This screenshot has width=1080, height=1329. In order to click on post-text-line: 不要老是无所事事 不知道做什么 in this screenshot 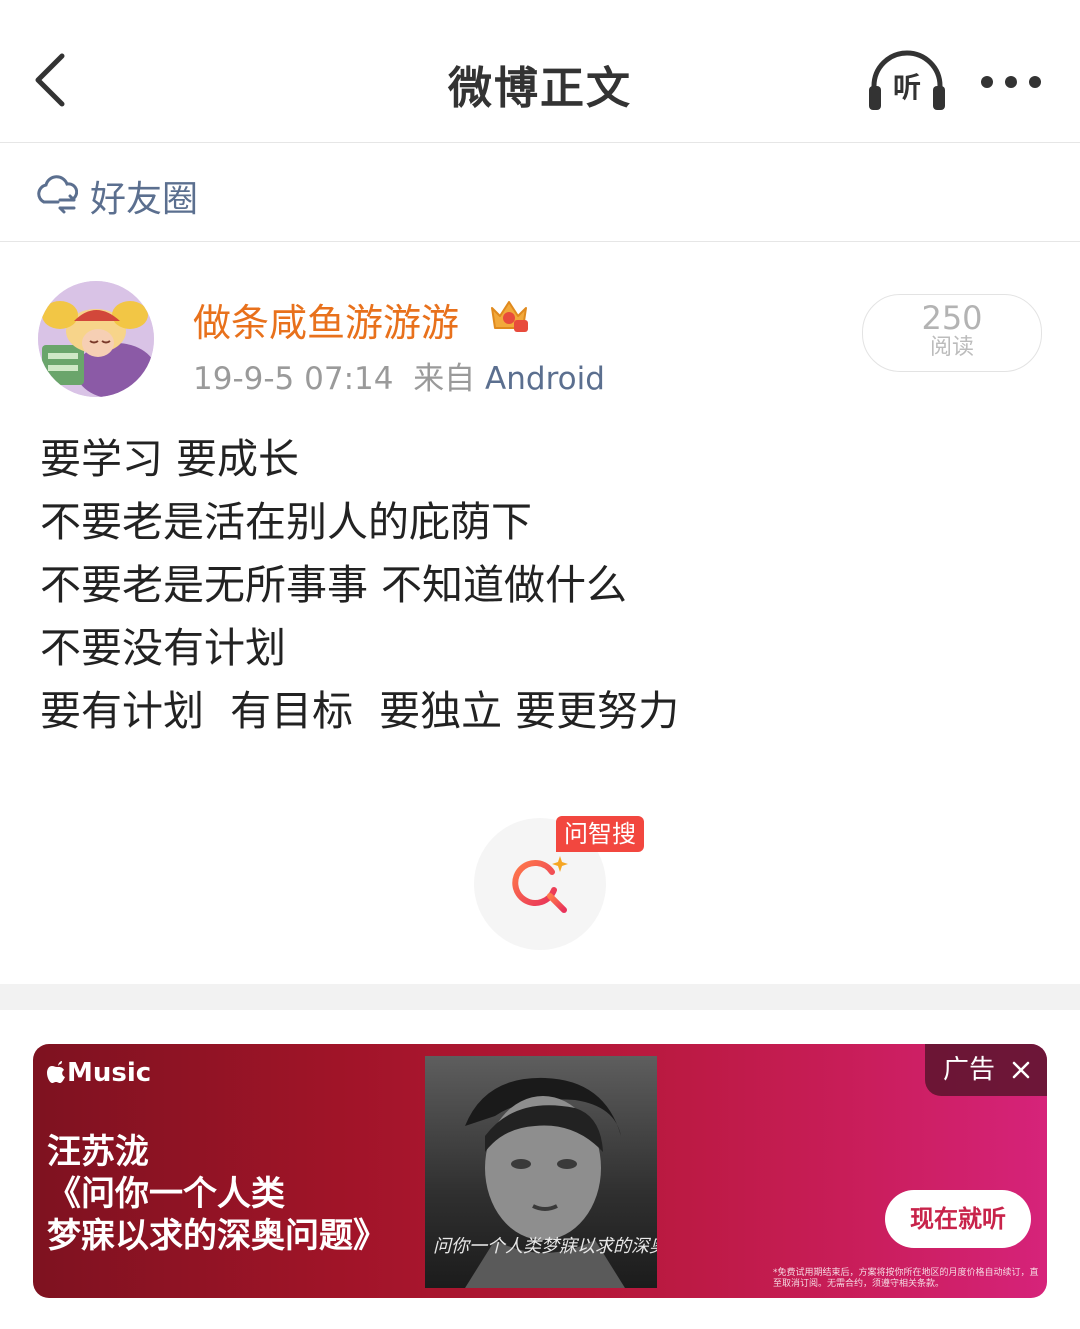, I will do `click(334, 585)`.